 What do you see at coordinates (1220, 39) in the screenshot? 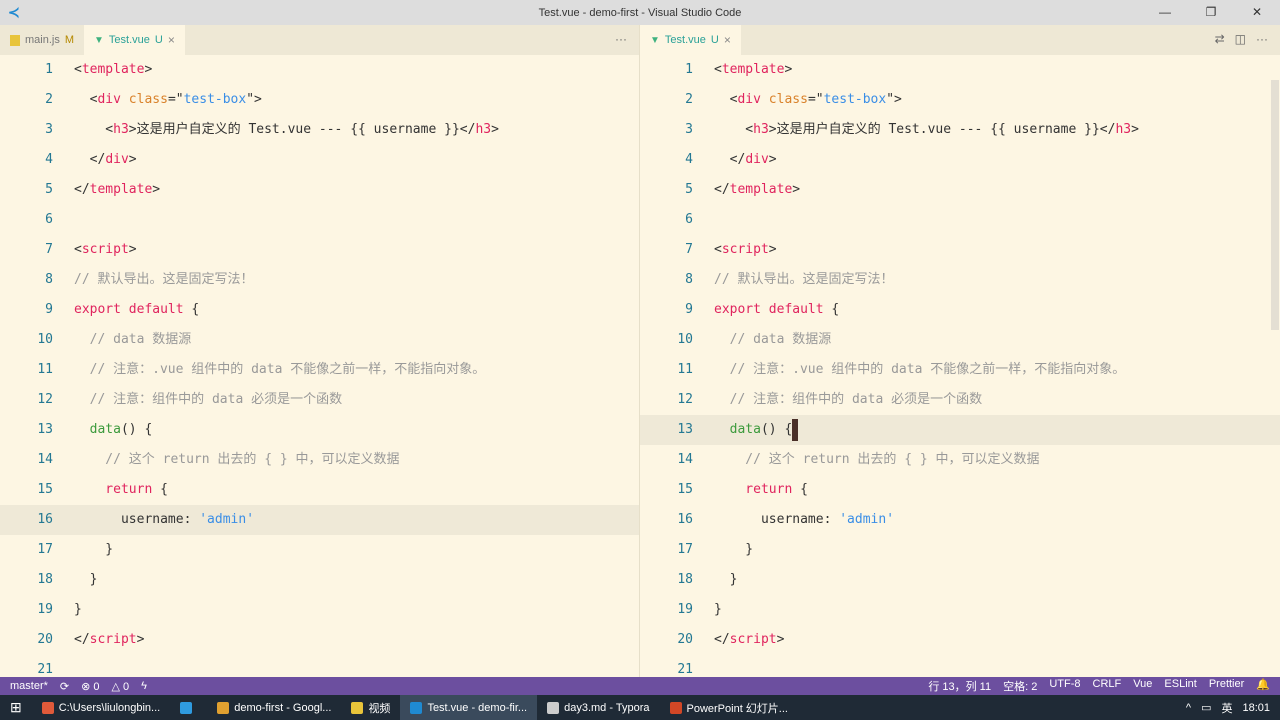
I see `open-changes-icon: ⇄` at bounding box center [1220, 39].